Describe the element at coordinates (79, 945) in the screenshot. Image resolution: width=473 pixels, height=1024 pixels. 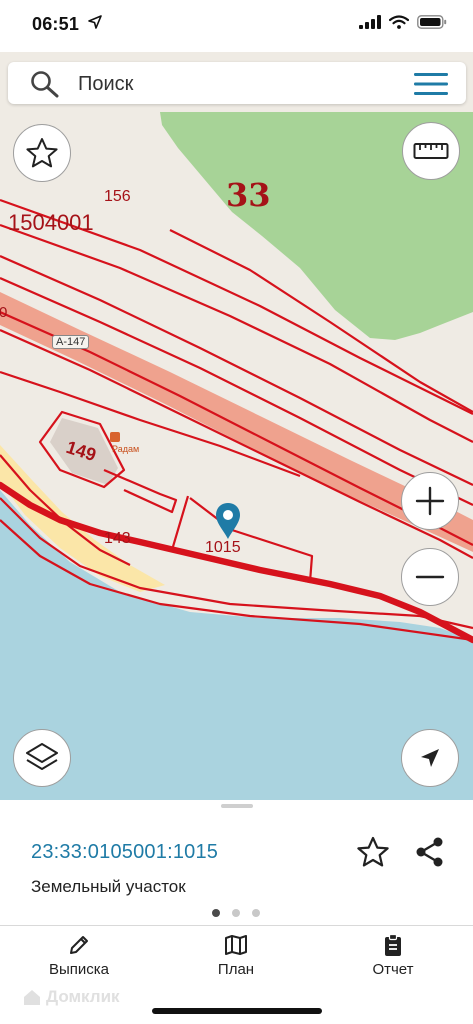
I see `pencil-icon` at that location.